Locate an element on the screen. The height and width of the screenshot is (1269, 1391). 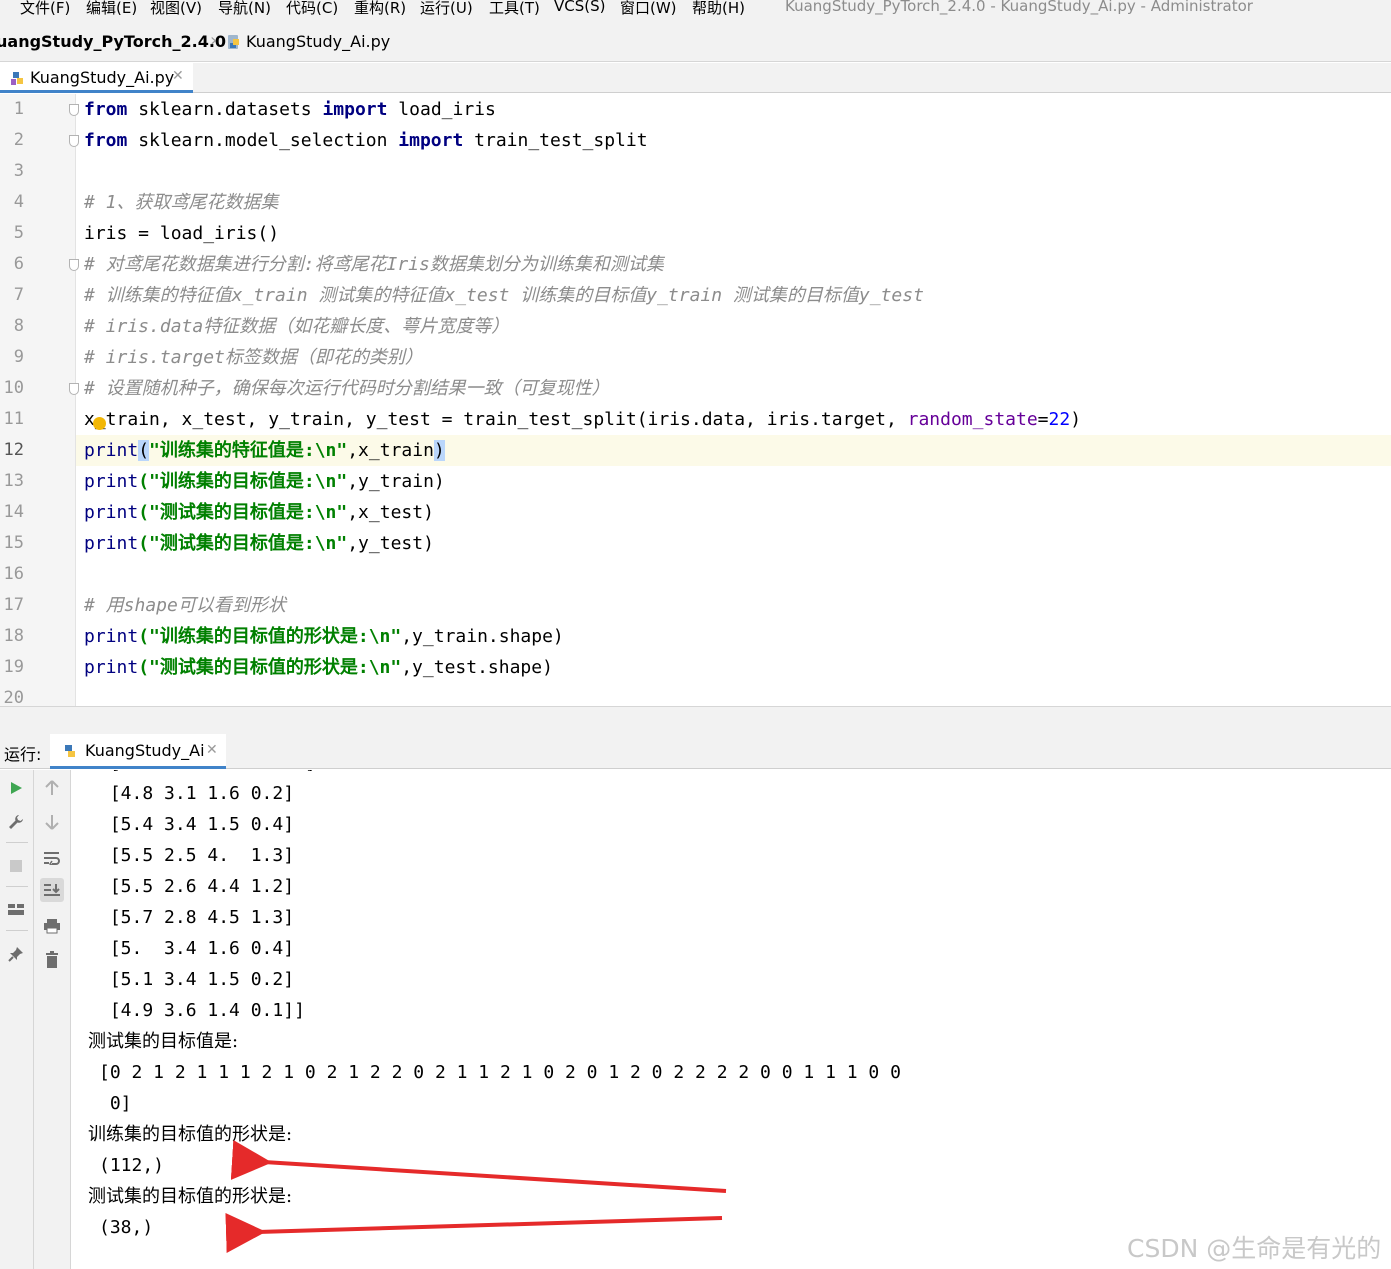
code-token: ,y_train.shape) is located at coordinates (482, 636).